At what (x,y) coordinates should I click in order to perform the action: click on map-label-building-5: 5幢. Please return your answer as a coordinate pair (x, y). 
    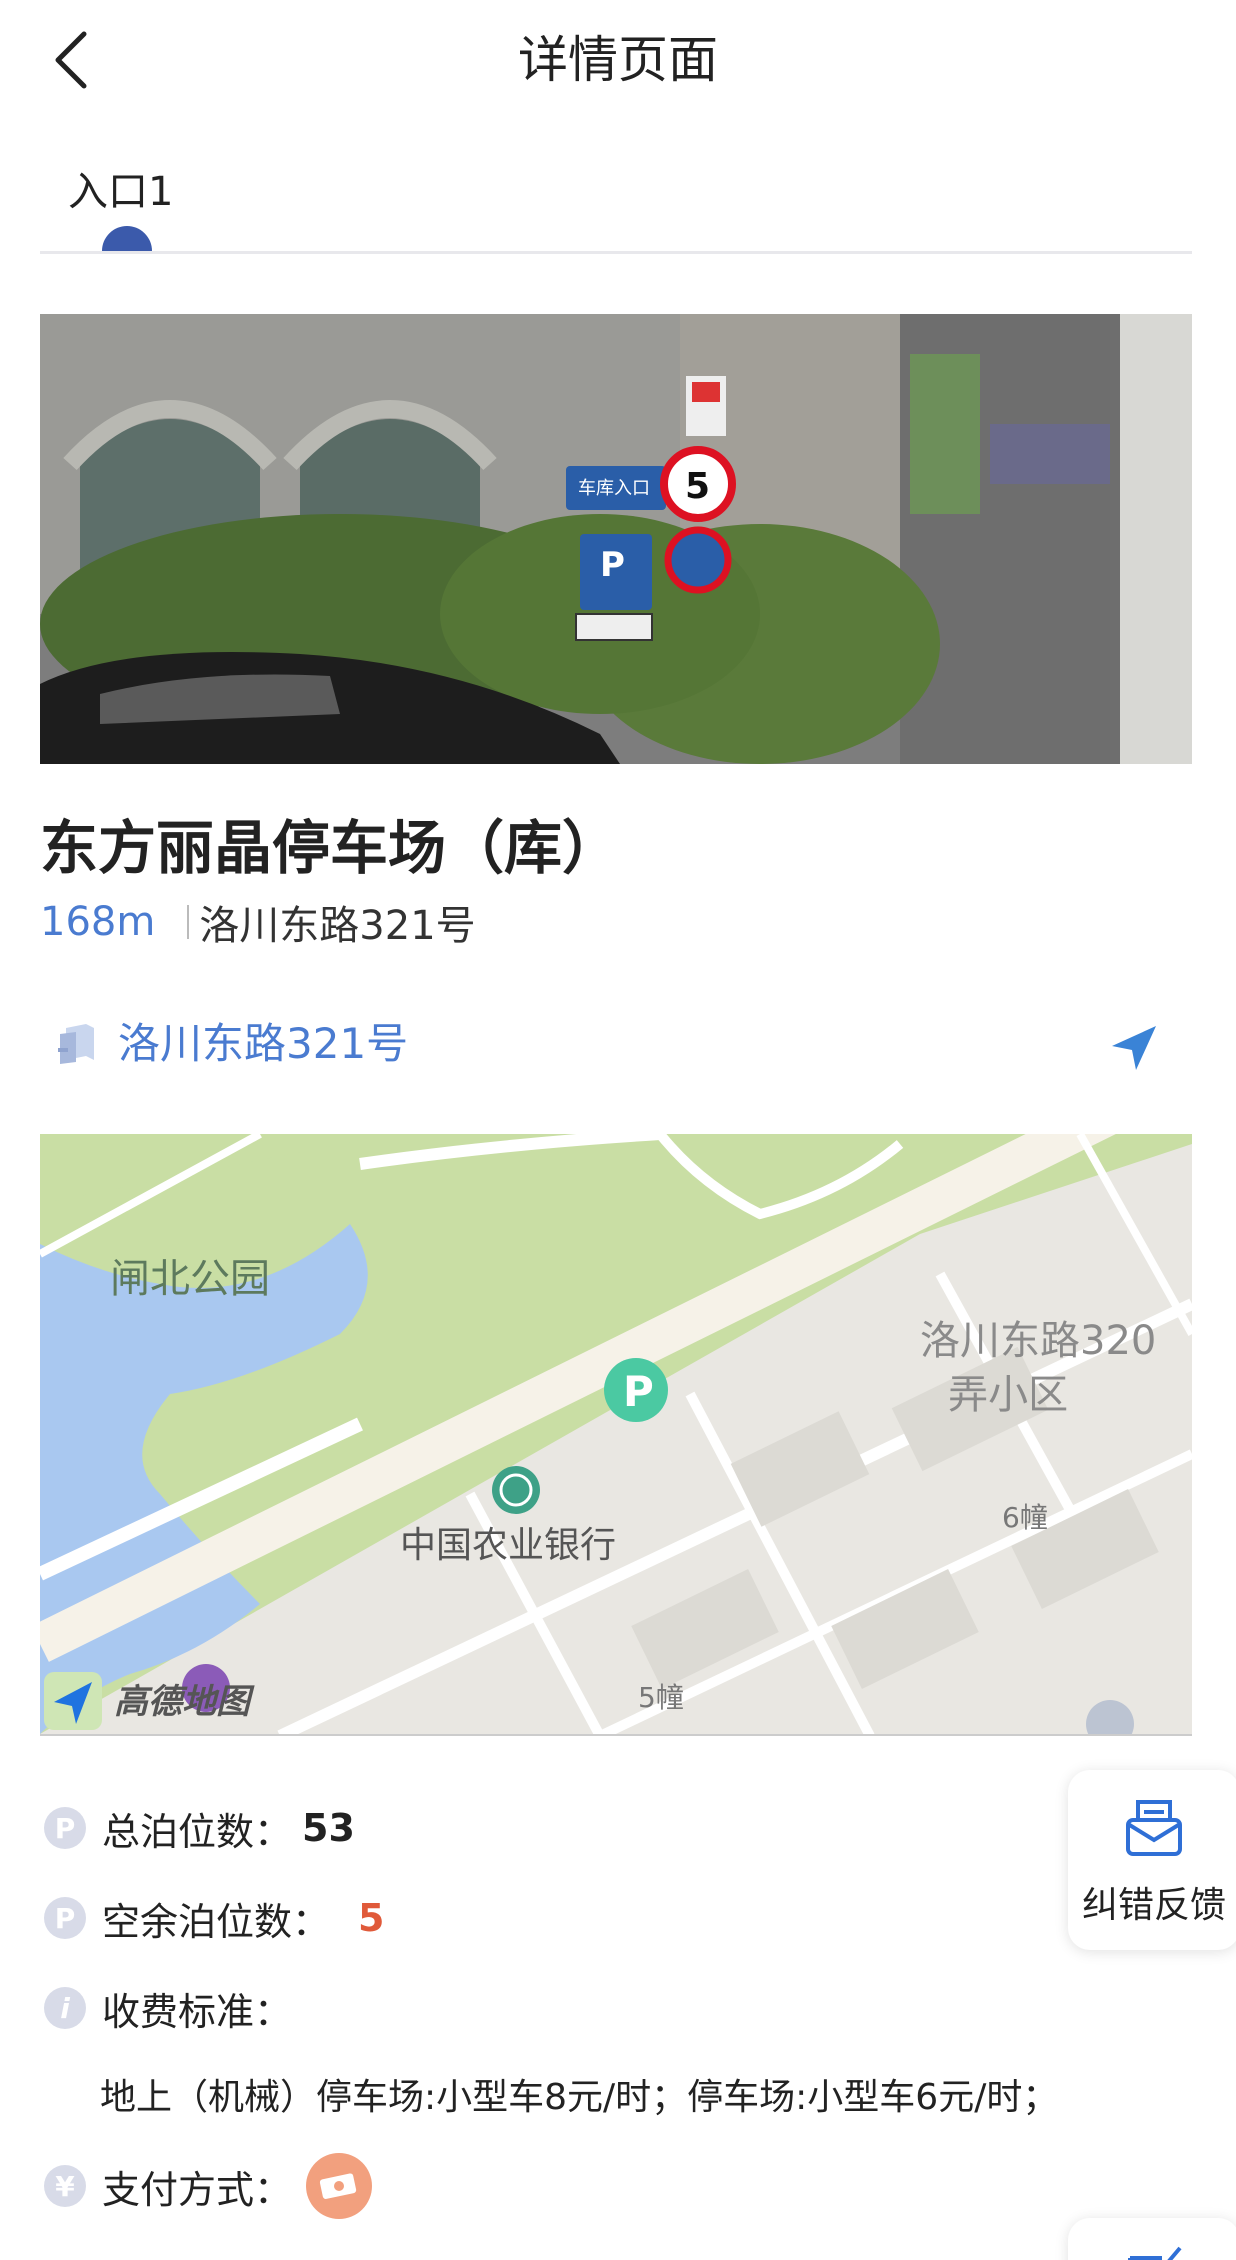
    Looking at the image, I should click on (661, 1697).